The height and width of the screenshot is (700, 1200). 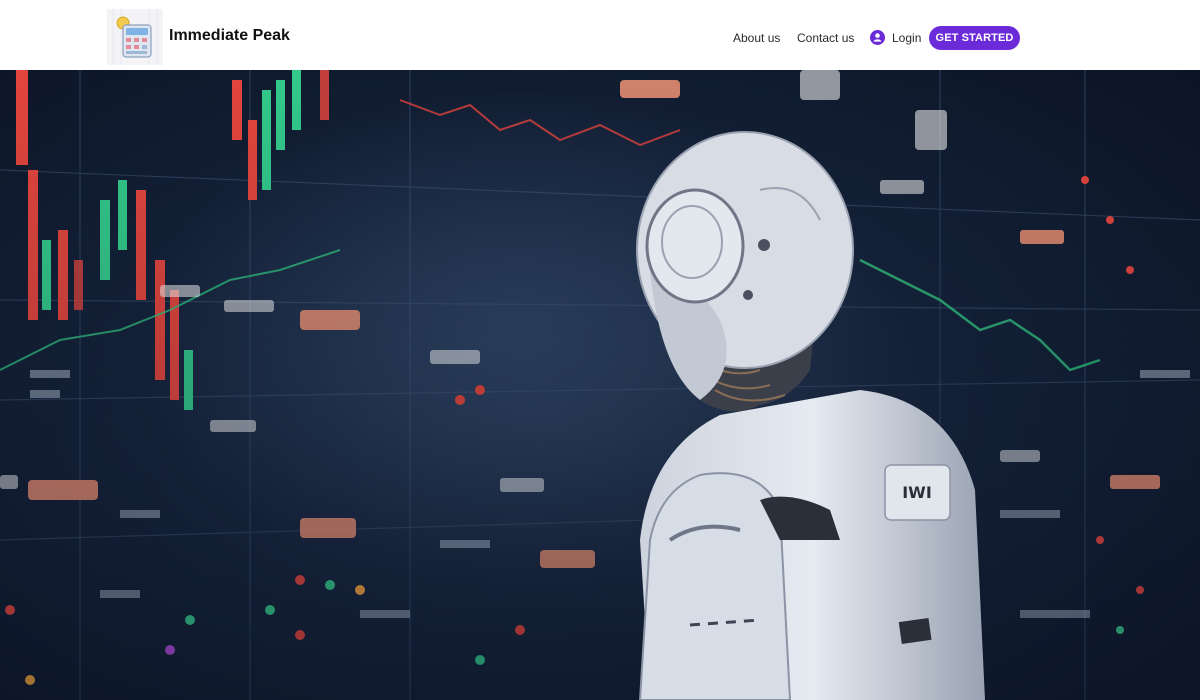 I want to click on nav-about-link: About us, so click(x=756, y=38).